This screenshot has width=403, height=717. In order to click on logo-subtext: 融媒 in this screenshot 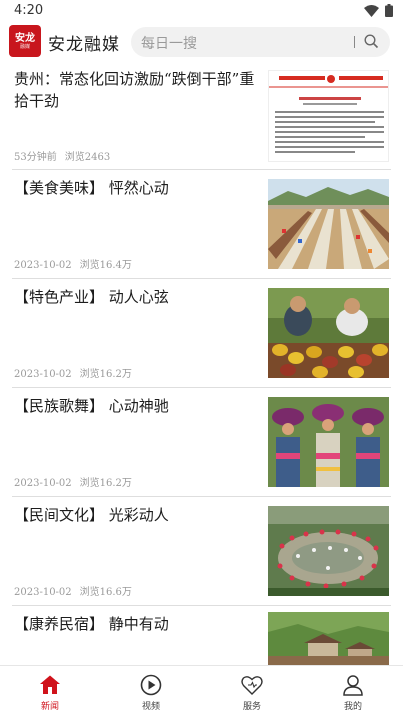, I will do `click(24, 46)`.